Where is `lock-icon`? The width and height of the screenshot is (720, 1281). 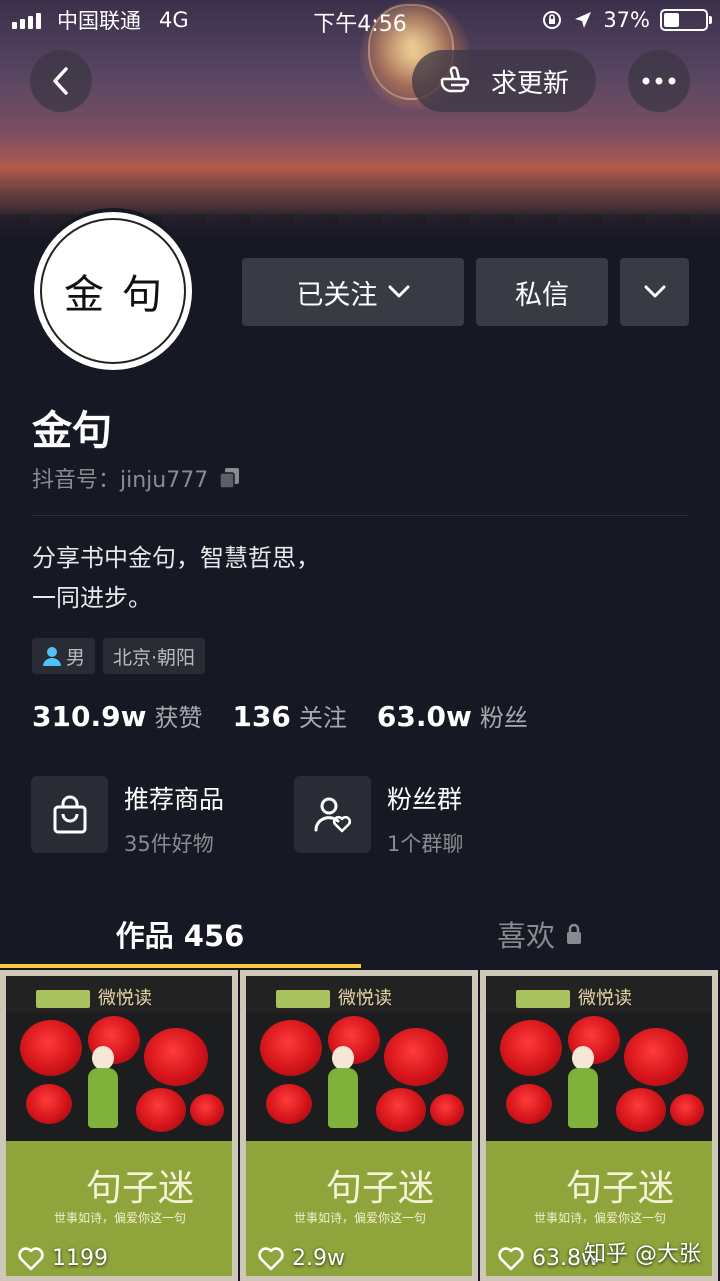
lock-icon is located at coordinates (574, 933).